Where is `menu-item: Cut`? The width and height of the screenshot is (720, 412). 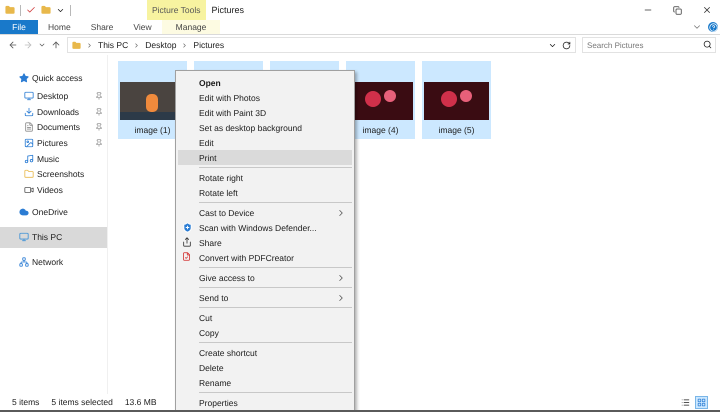 menu-item: Cut is located at coordinates (265, 317).